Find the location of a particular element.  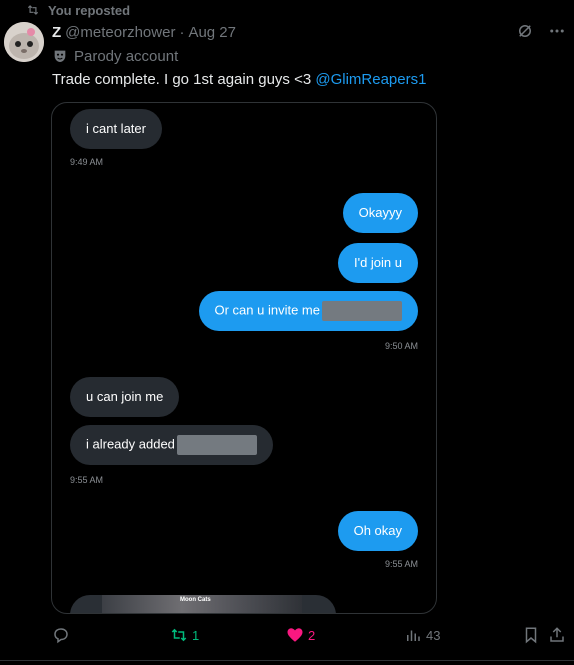

message-bubble-received: i already added is located at coordinates (171, 445).